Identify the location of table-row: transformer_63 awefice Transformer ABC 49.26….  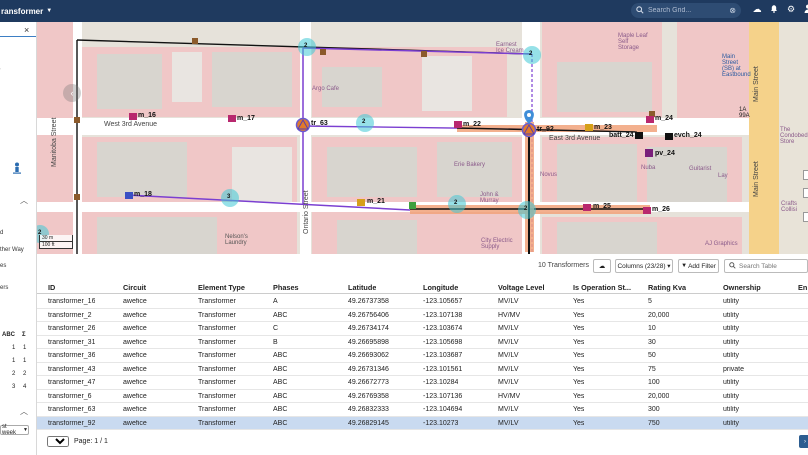
(422, 410).